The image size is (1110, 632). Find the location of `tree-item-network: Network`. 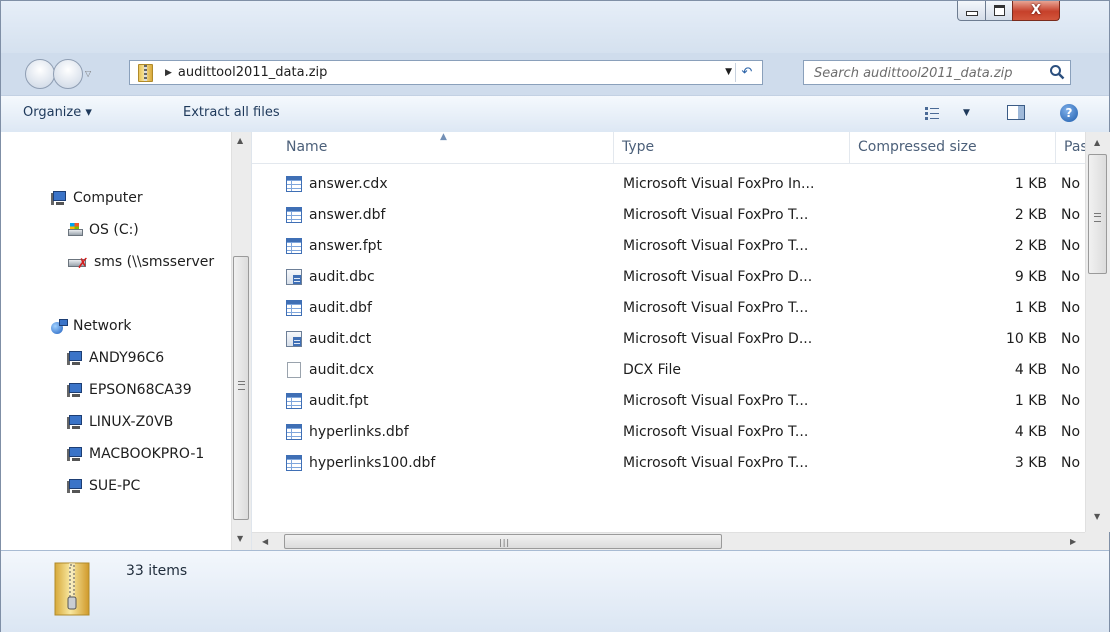

tree-item-network: Network is located at coordinates (91, 326).